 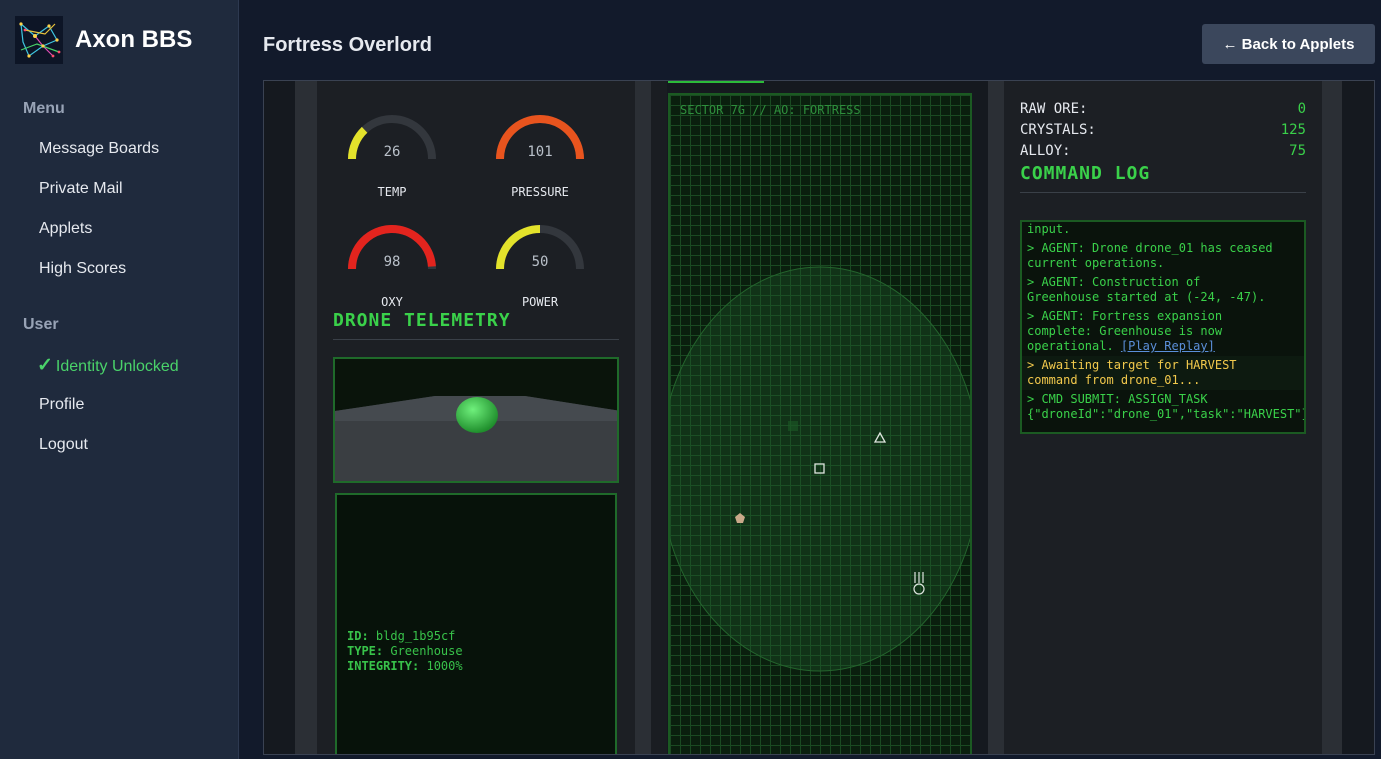 What do you see at coordinates (358, 636) in the screenshot?
I see `drone-id-label: ID:` at bounding box center [358, 636].